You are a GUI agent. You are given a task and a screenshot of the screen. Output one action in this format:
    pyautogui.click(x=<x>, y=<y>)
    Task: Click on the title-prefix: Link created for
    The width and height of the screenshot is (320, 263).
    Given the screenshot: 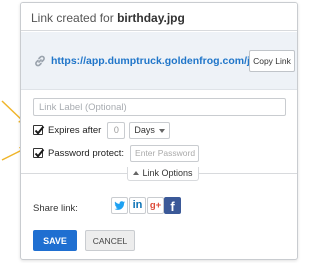 What is the action you would take?
    pyautogui.click(x=72, y=18)
    